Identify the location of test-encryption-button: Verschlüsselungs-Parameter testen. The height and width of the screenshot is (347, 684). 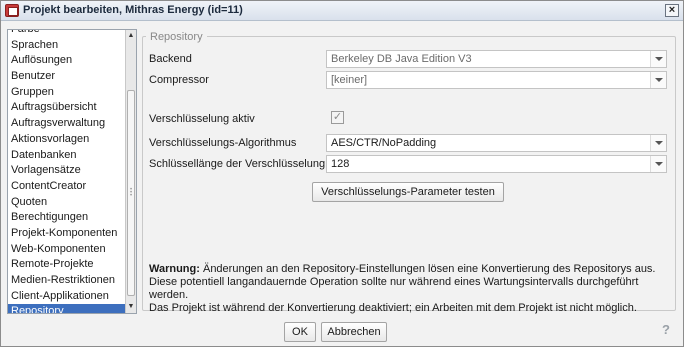
(408, 192).